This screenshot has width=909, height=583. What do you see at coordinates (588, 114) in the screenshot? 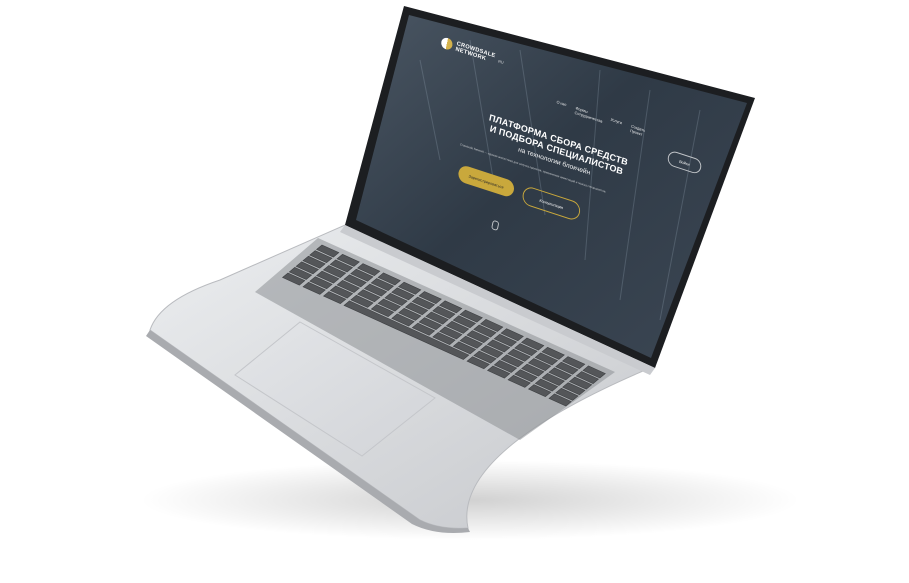
I see `nav-item-cooperation: Формы Сотрудничества` at bounding box center [588, 114].